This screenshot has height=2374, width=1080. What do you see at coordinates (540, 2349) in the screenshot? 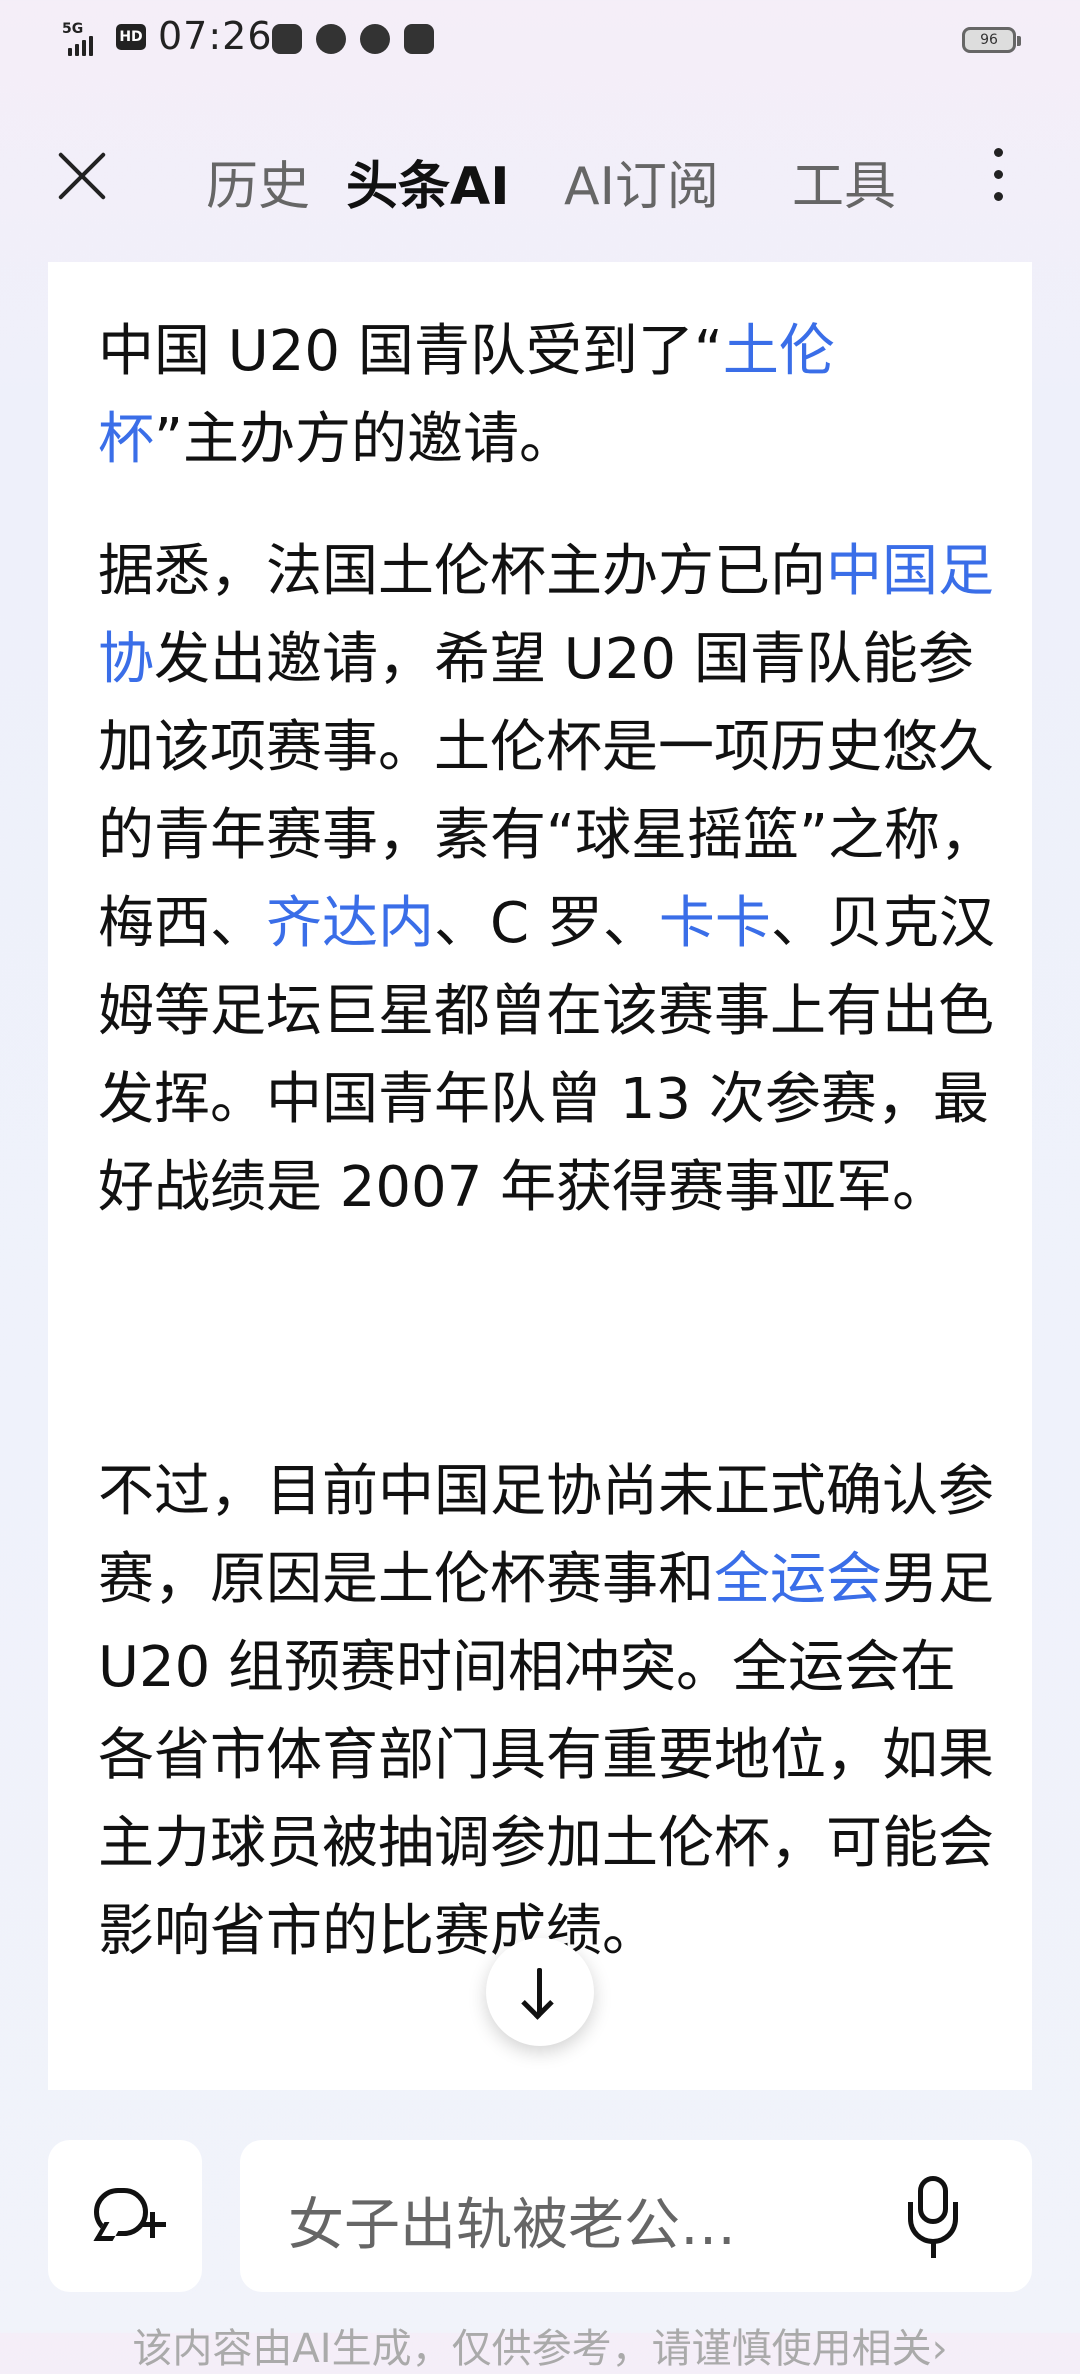
I see `ai-disclaimer: 该内容由AI生成，仅供参考，请谨慎使用相关›` at bounding box center [540, 2349].